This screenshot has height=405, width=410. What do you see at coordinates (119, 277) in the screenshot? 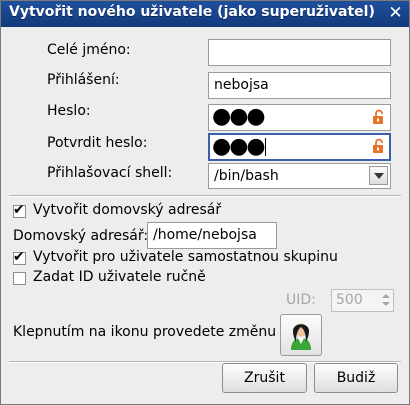
I see `manual-uid-label: Zadat ID uživatele ručně` at bounding box center [119, 277].